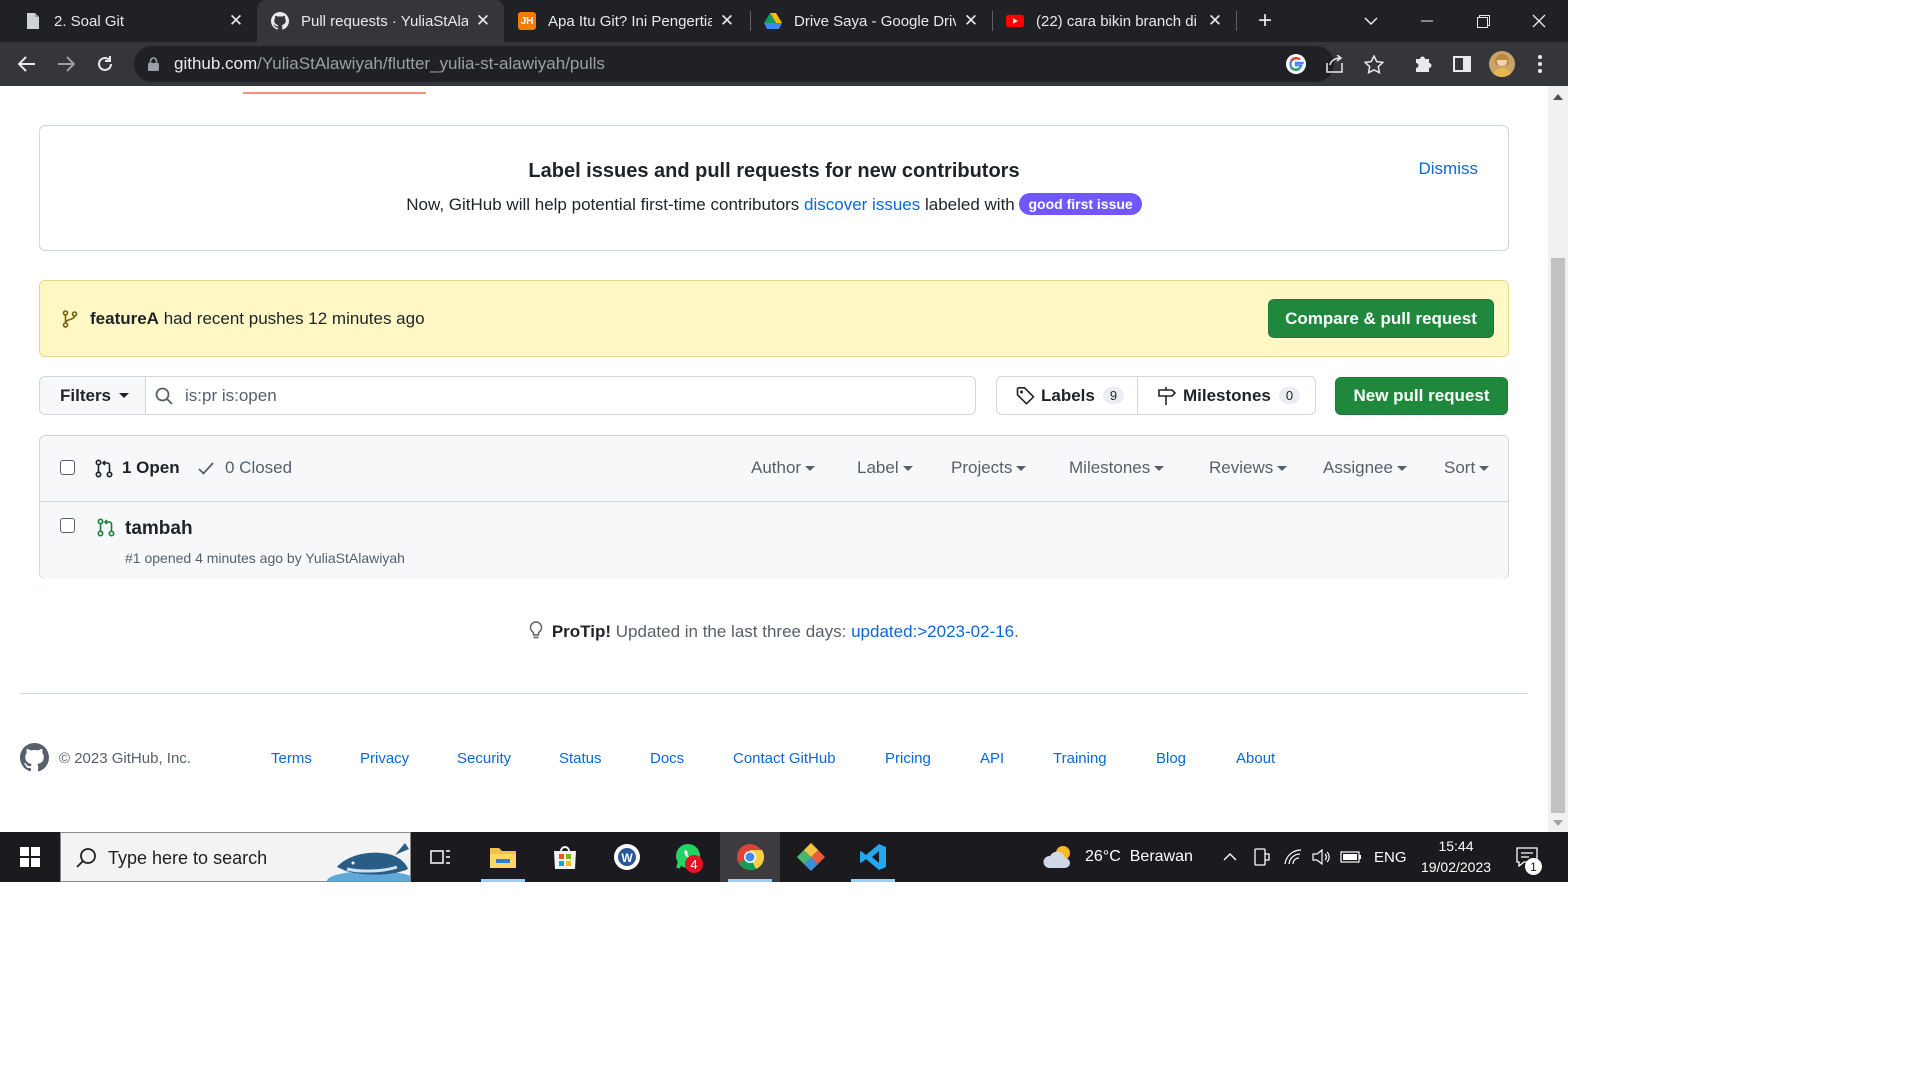 The height and width of the screenshot is (1080, 1920). What do you see at coordinates (565, 857) in the screenshot?
I see `microsoft-store-button` at bounding box center [565, 857].